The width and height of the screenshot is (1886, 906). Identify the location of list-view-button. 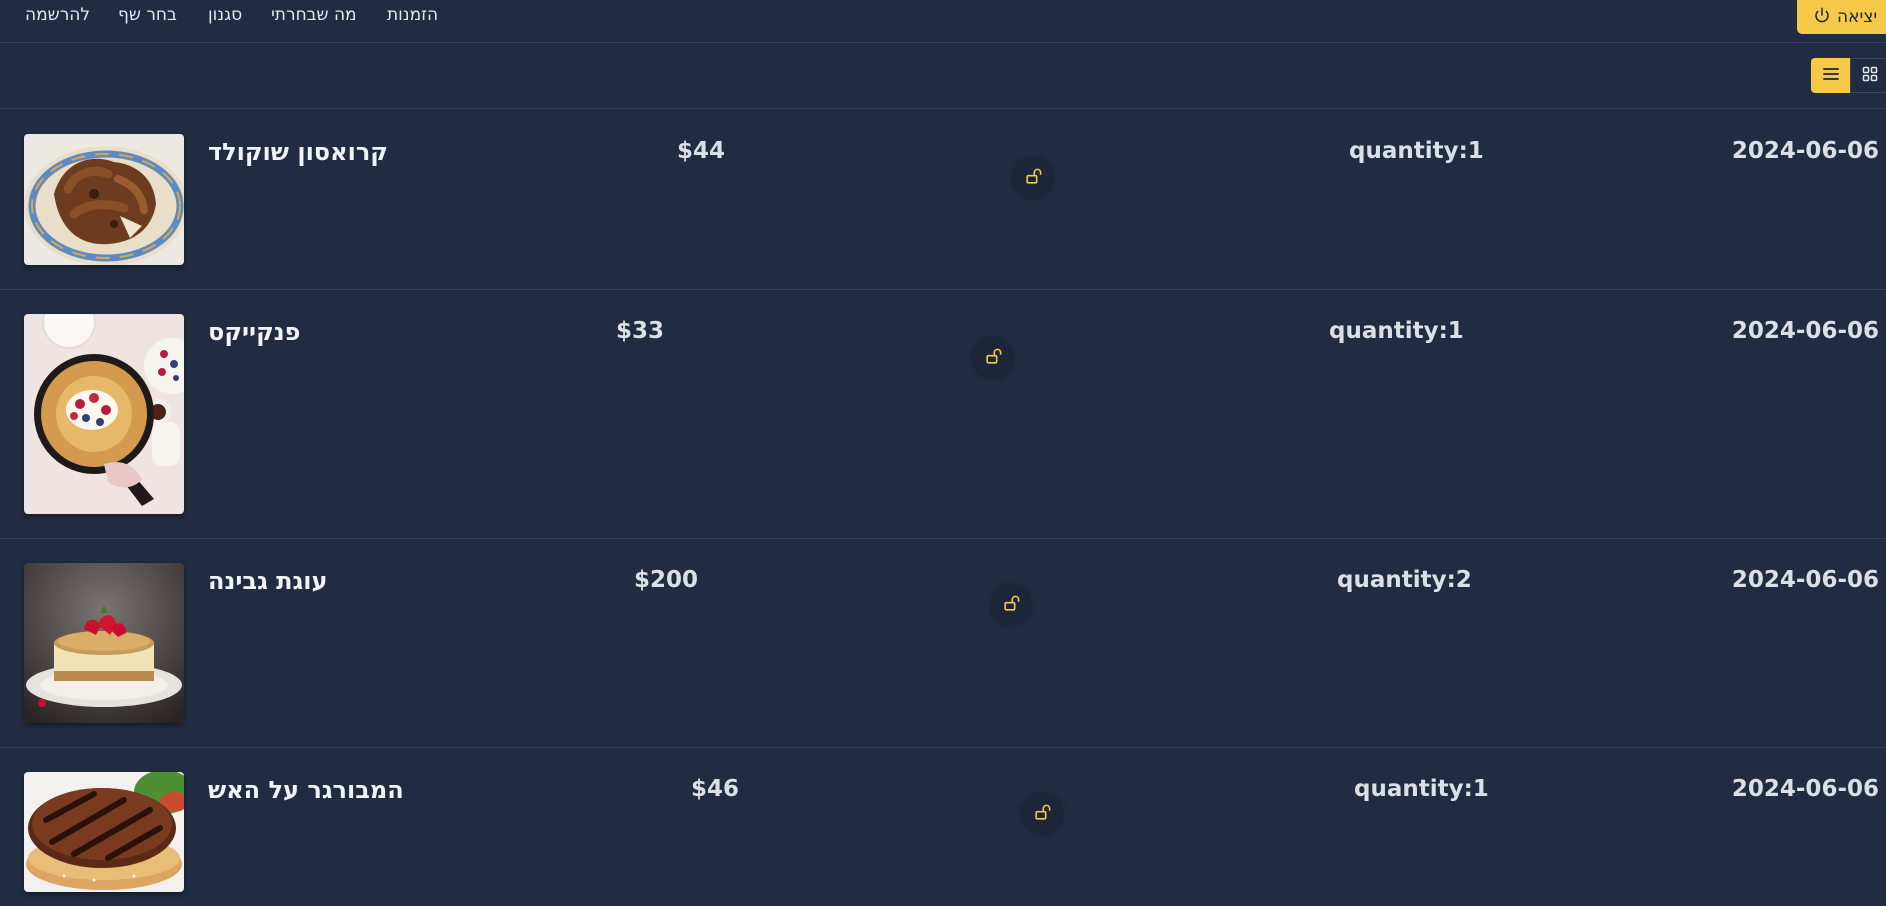
(1830, 75).